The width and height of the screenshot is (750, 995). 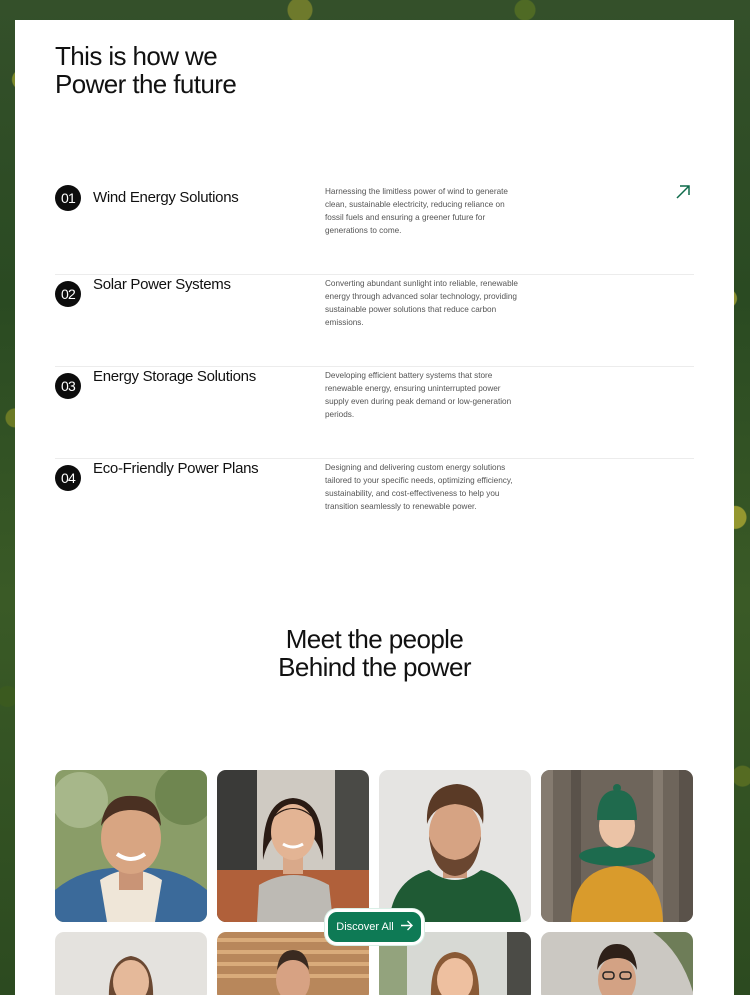 I want to click on services-heading-line1: This is how we, so click(x=136, y=56).